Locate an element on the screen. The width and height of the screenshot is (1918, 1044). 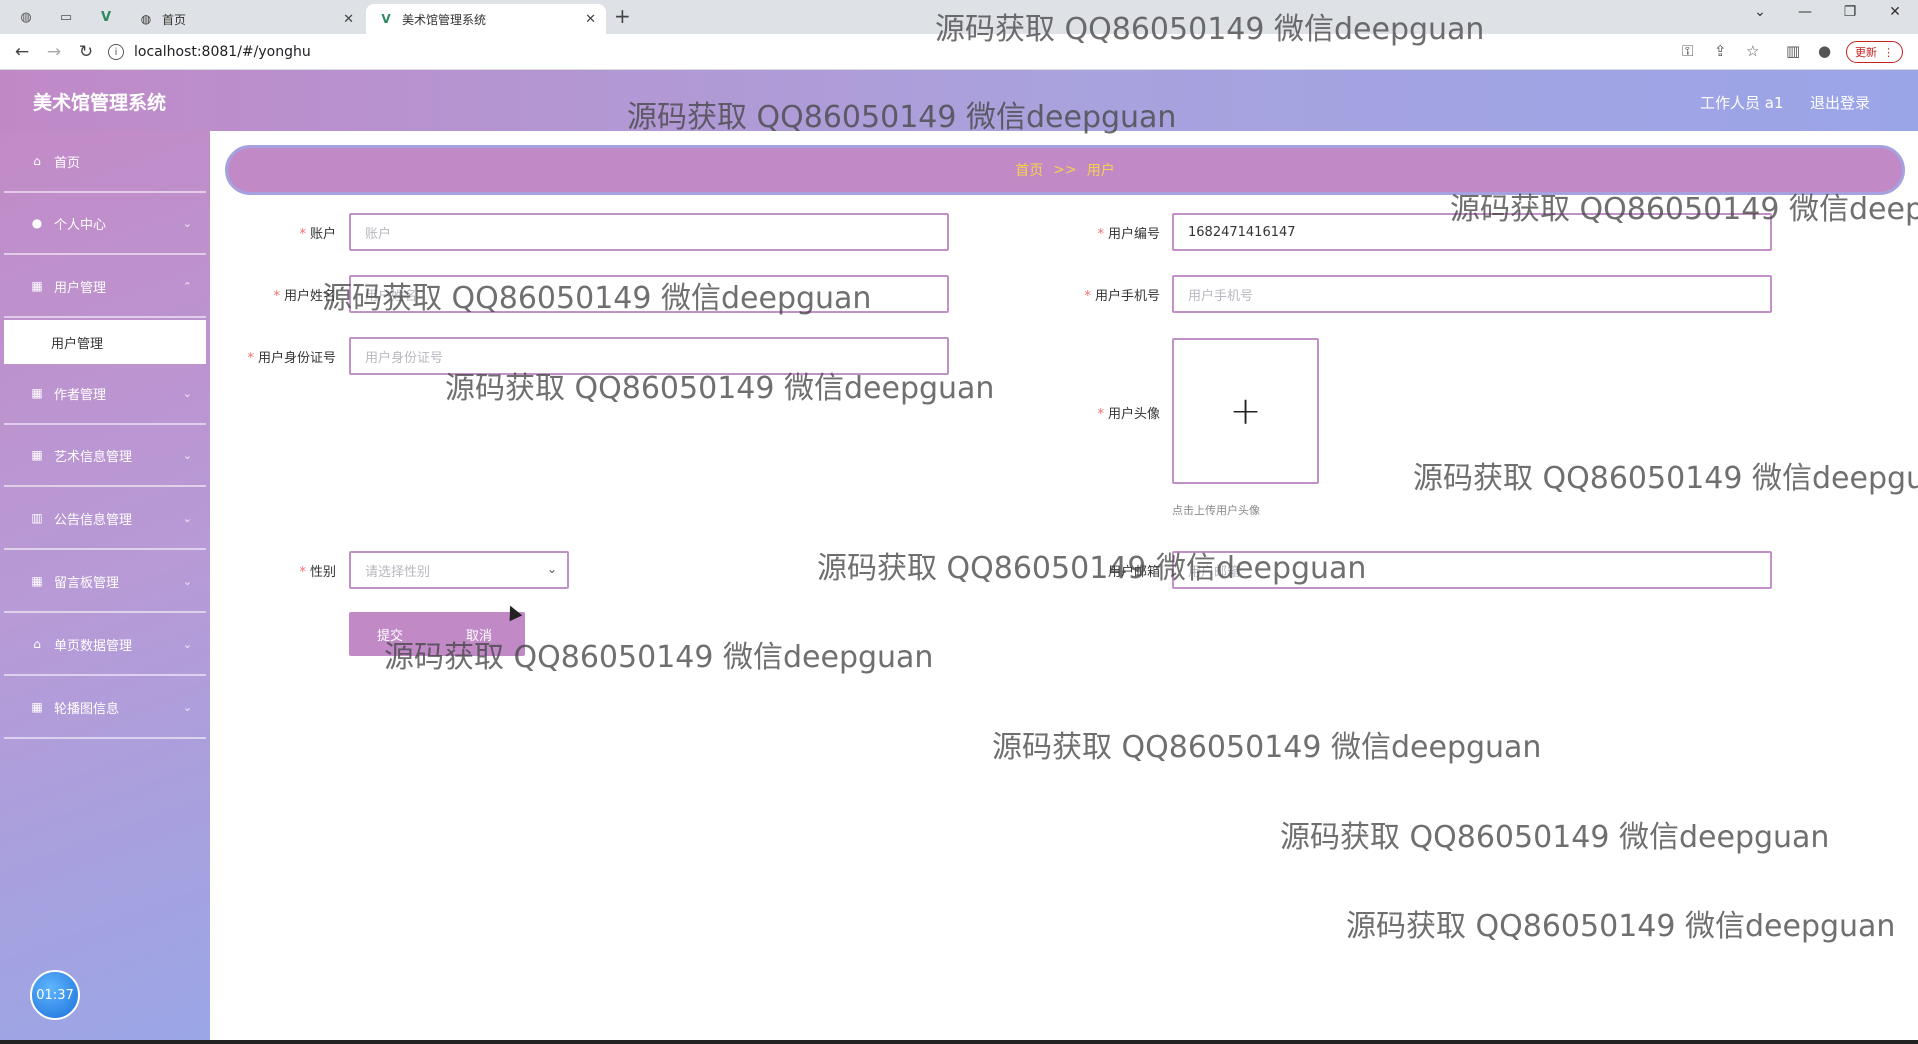
url-text: localhost:8081/#/yonghu is located at coordinates (222, 52).